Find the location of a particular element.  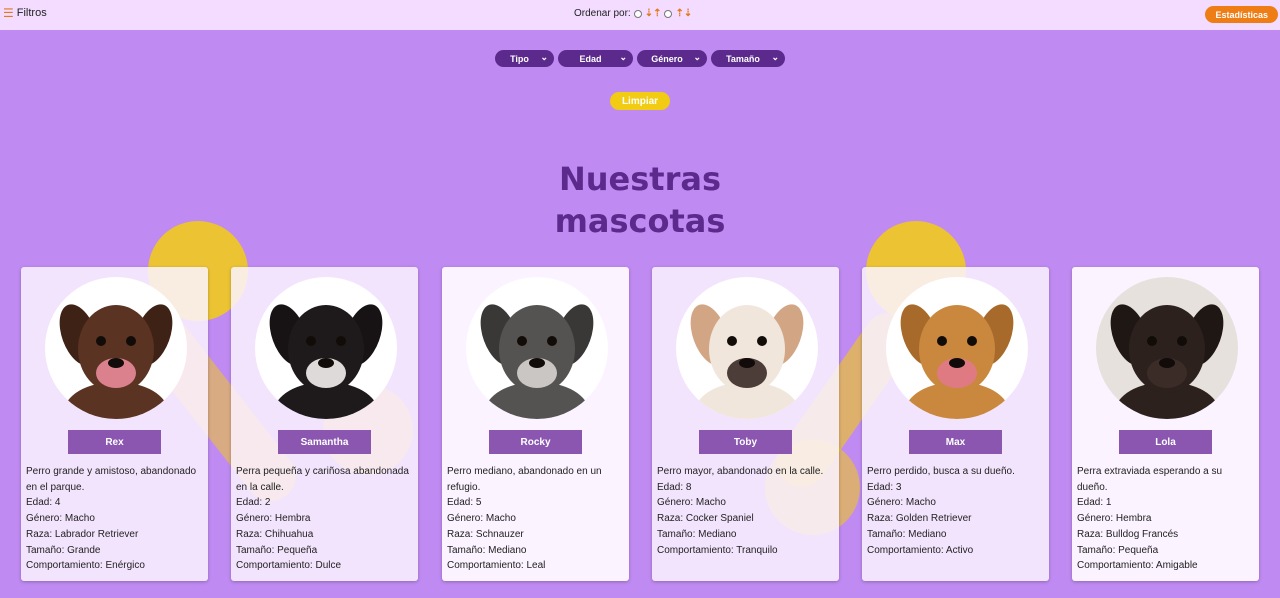

pet-behavior: Comportamiento: Amigable is located at coordinates (1137, 566).